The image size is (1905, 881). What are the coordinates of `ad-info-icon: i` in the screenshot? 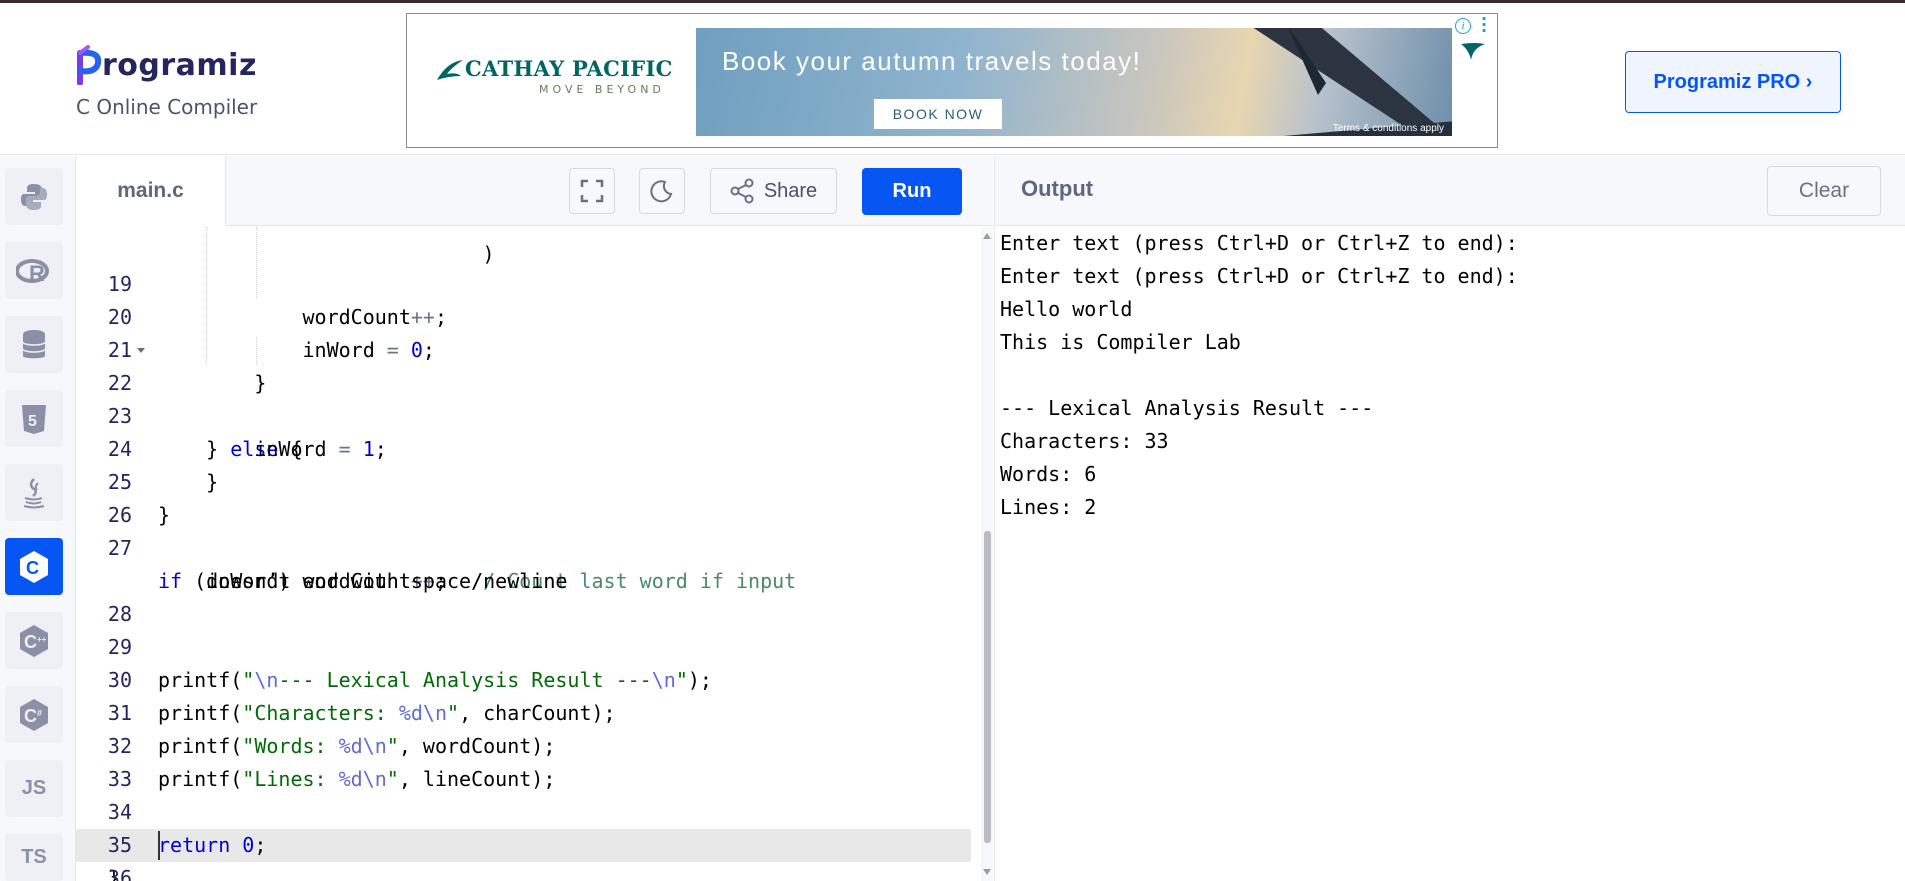 It's located at (1463, 26).